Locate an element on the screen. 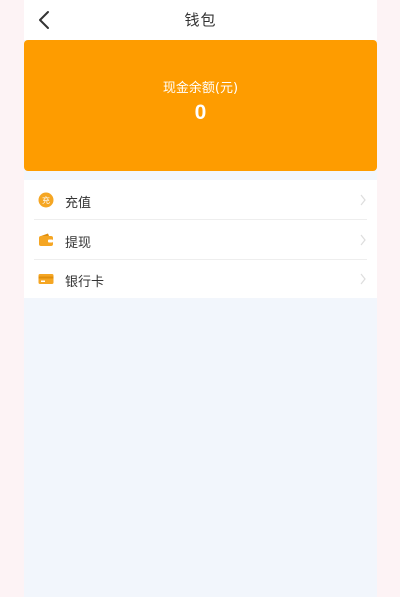  menu-item-recharge: 充 充值 is located at coordinates (200, 200).